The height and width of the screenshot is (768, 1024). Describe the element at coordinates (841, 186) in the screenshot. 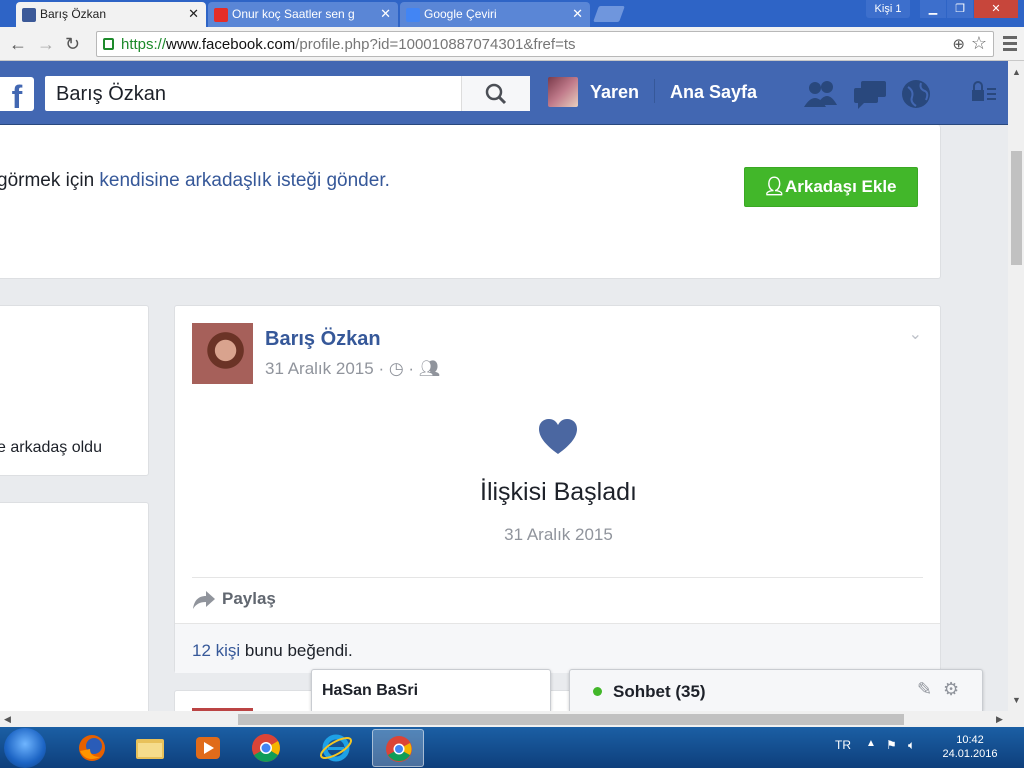

I see `add-friend-label: Arkadaşı Ekle` at that location.